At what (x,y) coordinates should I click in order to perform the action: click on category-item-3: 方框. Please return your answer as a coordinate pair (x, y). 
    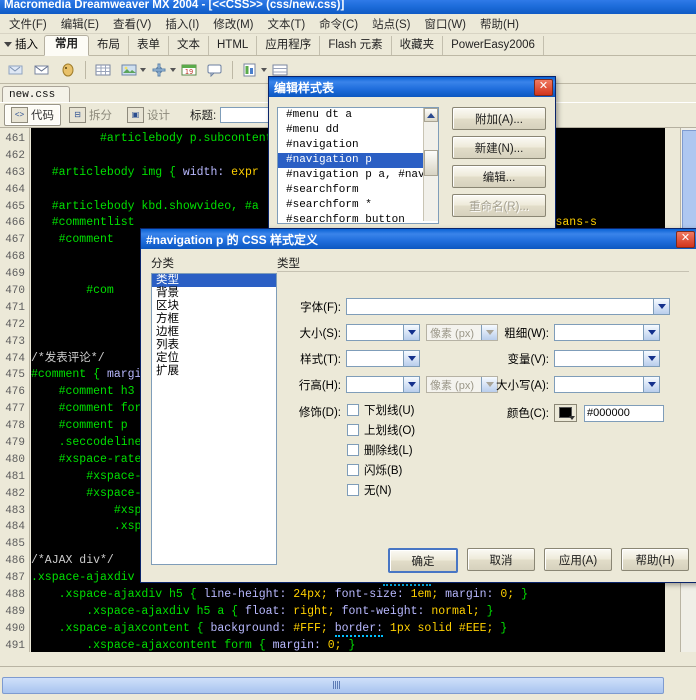
    Looking at the image, I should click on (214, 319).